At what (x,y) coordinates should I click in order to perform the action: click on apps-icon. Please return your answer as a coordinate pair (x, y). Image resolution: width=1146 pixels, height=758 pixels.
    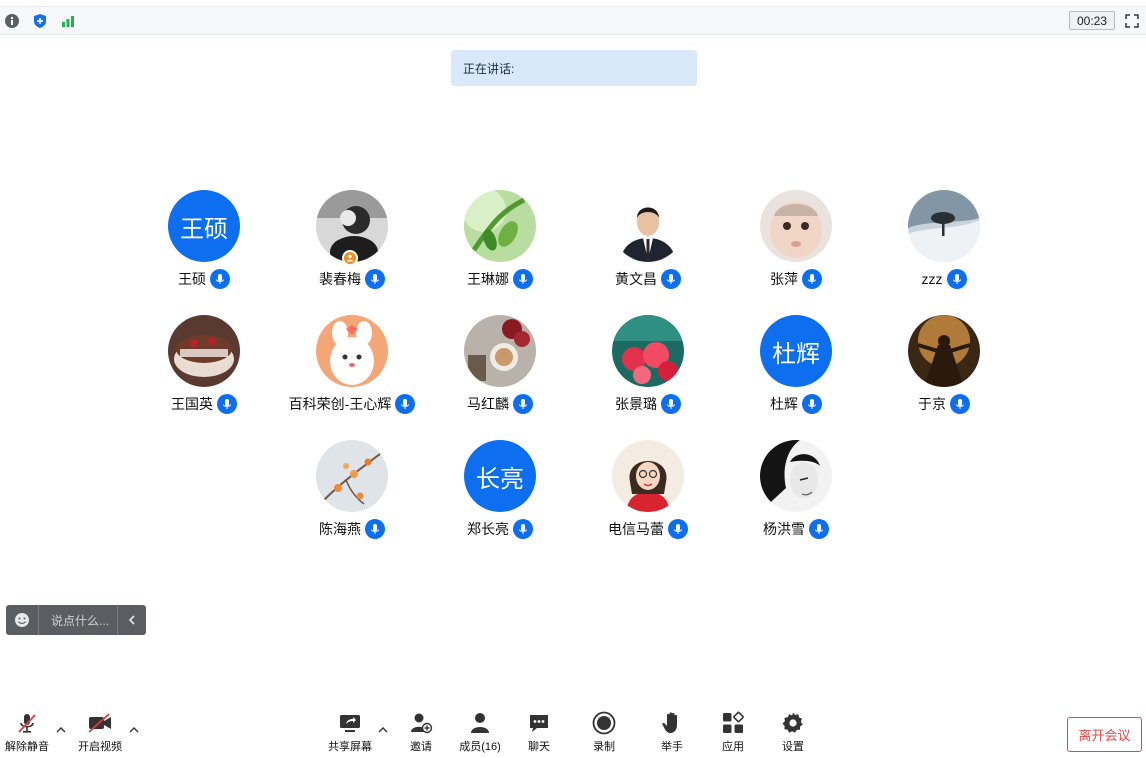
    Looking at the image, I should click on (733, 723).